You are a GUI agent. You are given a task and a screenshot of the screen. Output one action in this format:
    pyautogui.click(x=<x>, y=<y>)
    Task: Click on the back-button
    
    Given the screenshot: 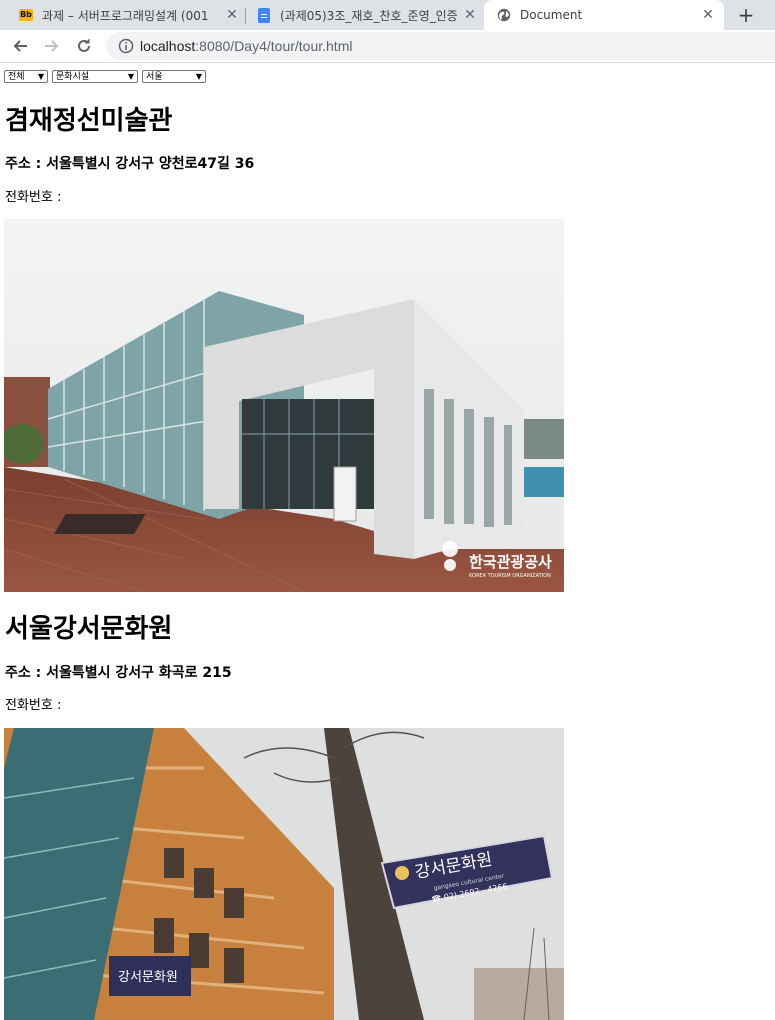 What is the action you would take?
    pyautogui.click(x=20, y=46)
    